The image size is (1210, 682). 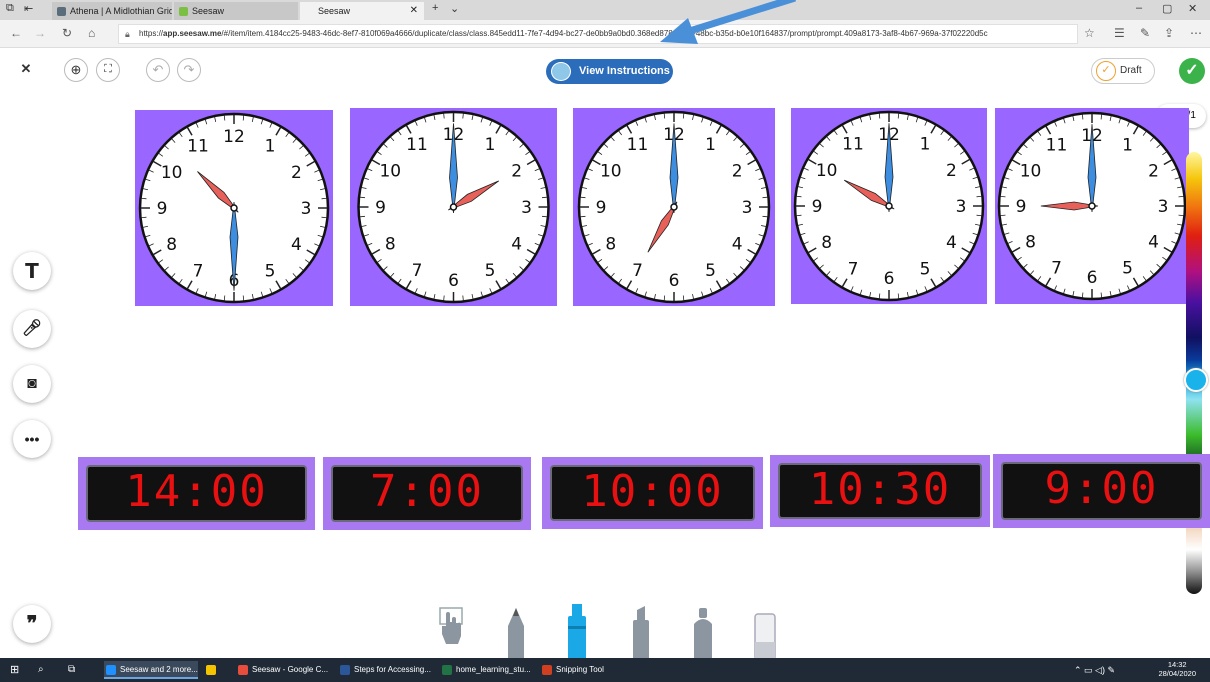 I want to click on more-menu-icon: ⋯, so click(x=1196, y=33).